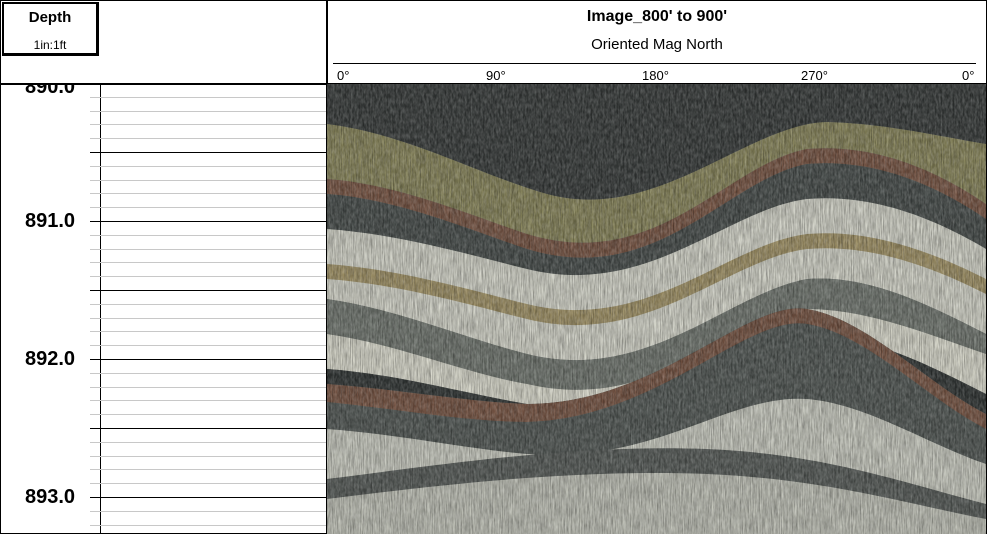  Describe the element at coordinates (50, 29) in the screenshot. I see `depth-header-box: Depth 1in:1ft` at that location.